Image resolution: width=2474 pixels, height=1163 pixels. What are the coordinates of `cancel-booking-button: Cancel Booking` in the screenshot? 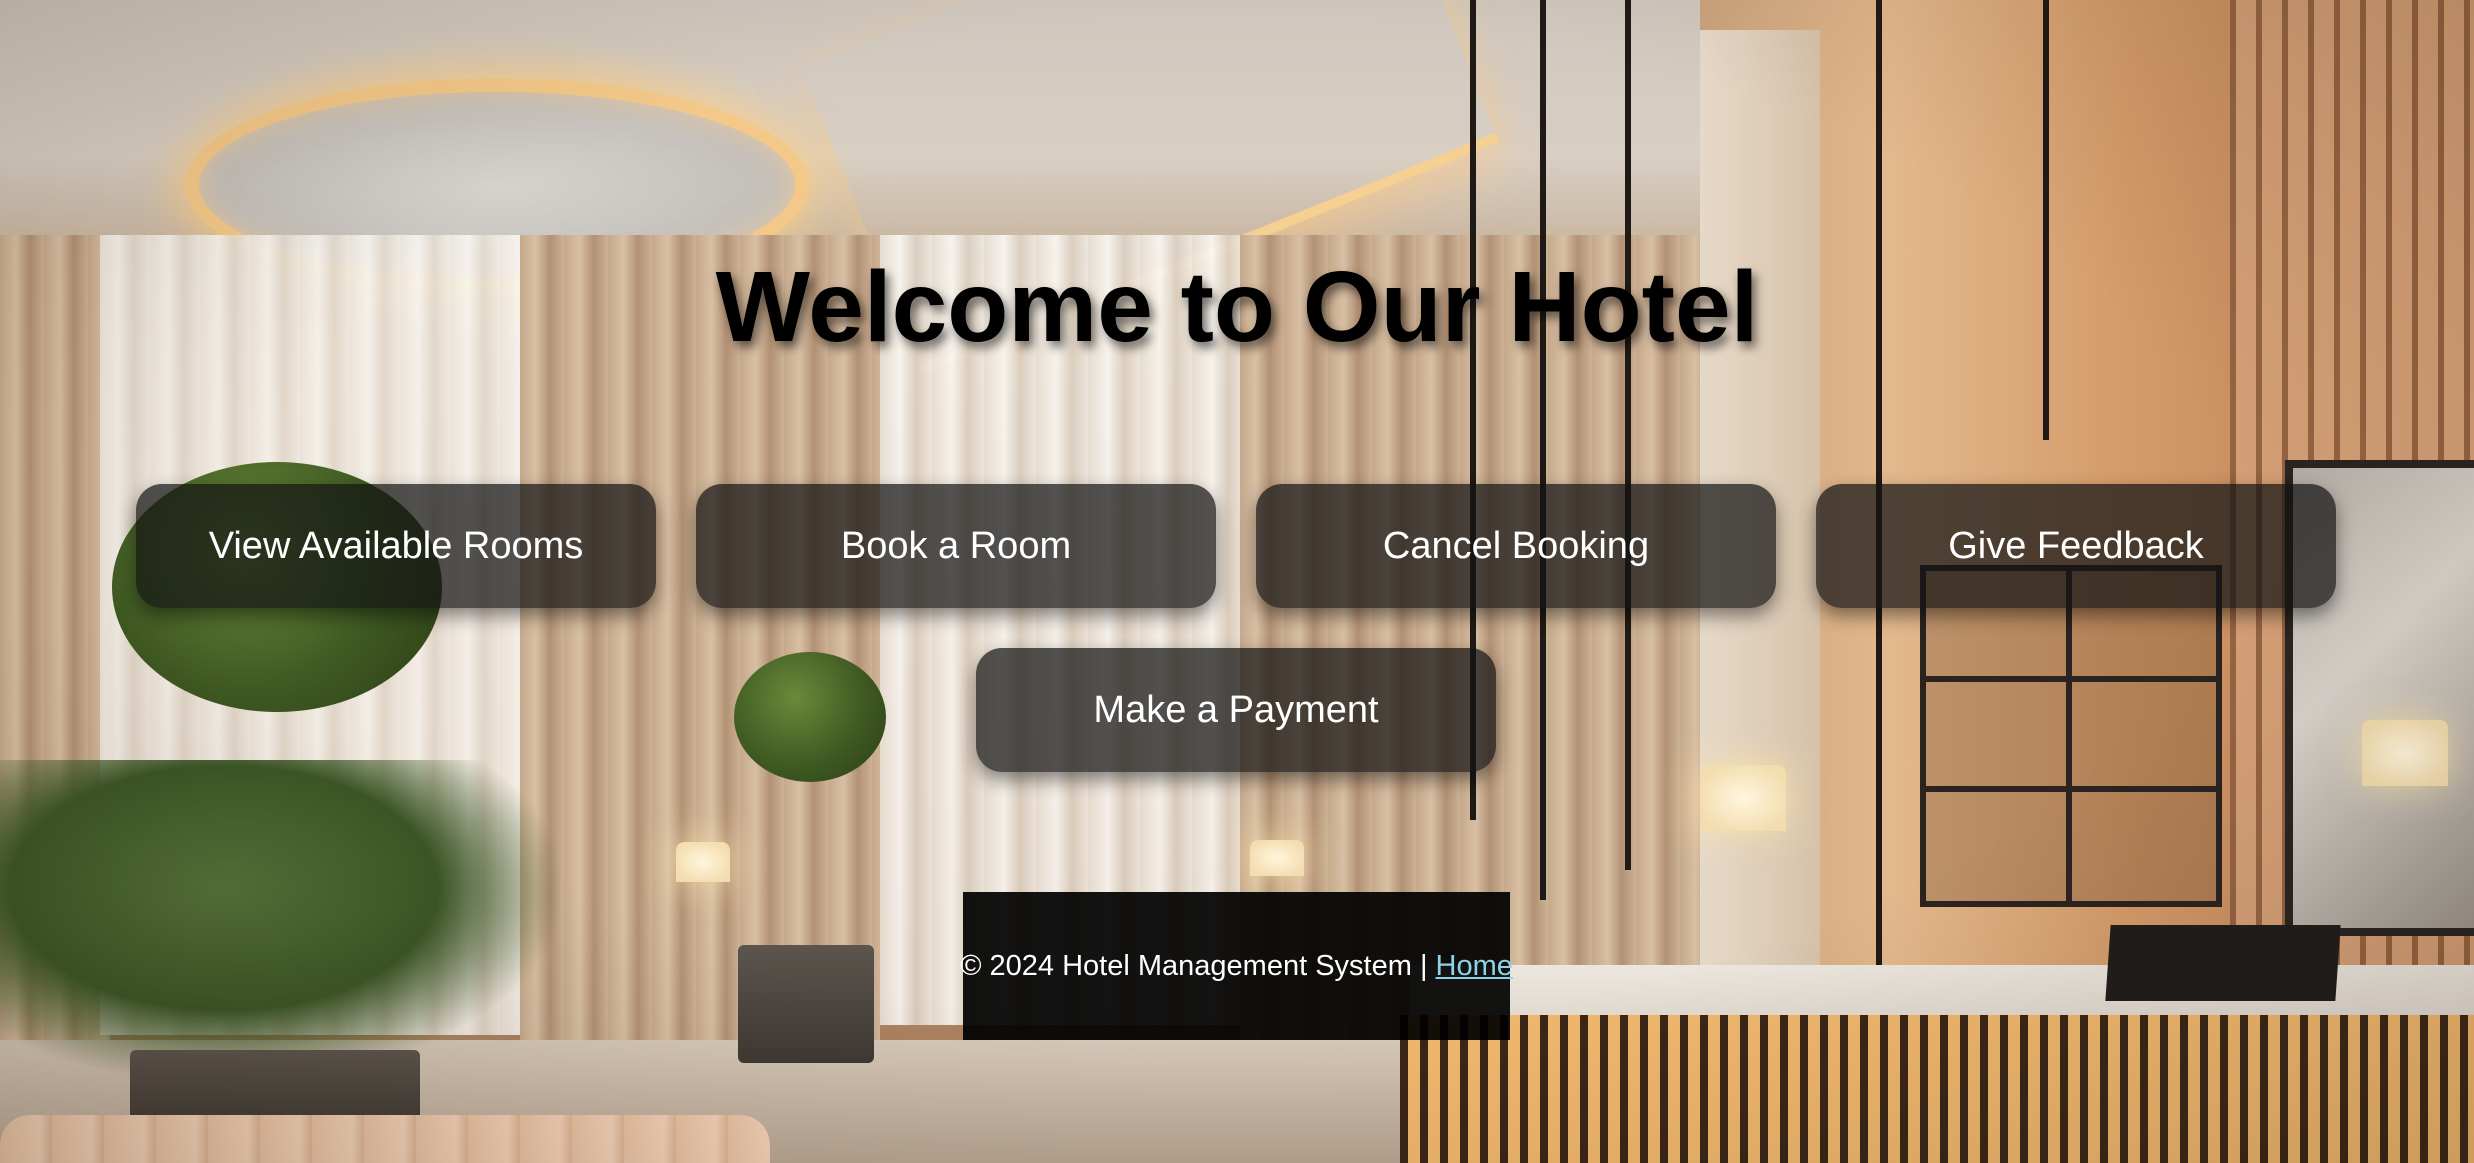 It's located at (1516, 546).